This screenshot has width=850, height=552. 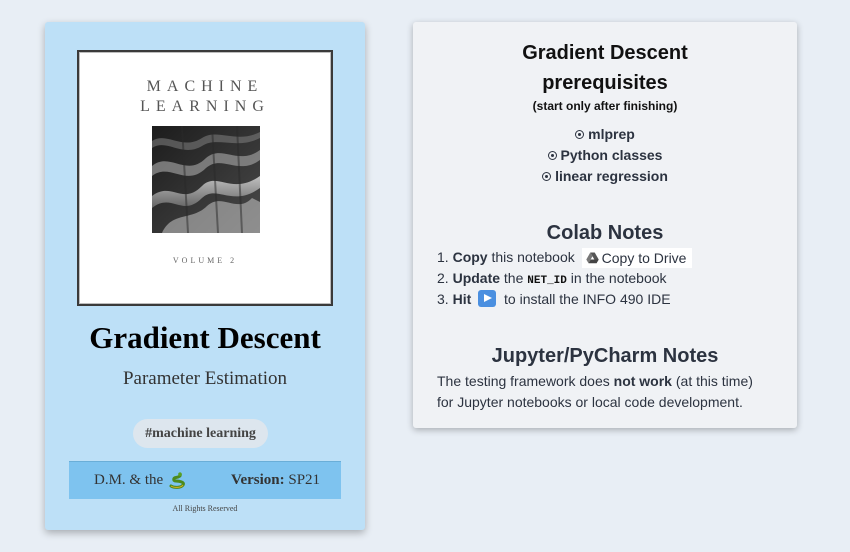 I want to click on prereq-item: Python classes, so click(x=605, y=155).